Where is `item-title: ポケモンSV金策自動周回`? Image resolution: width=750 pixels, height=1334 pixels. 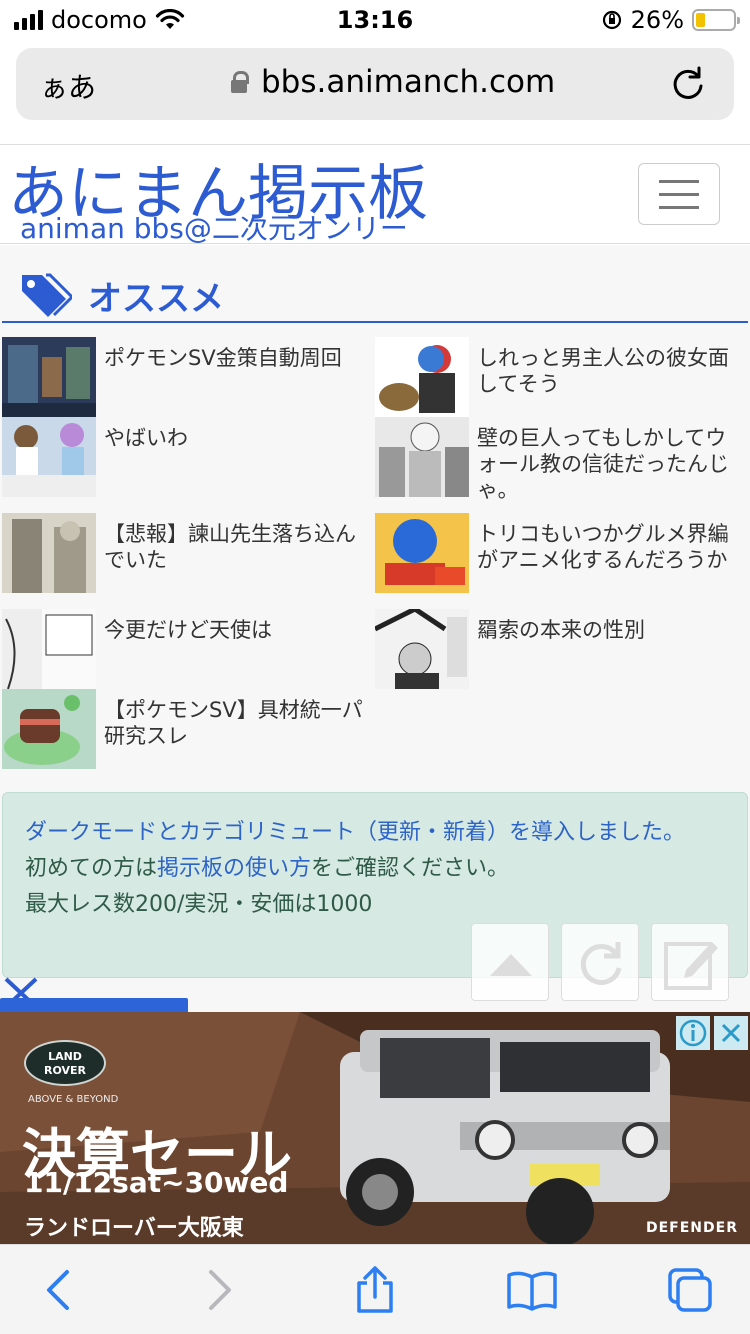 item-title: ポケモンSV金策自動周回 is located at coordinates (223, 358).